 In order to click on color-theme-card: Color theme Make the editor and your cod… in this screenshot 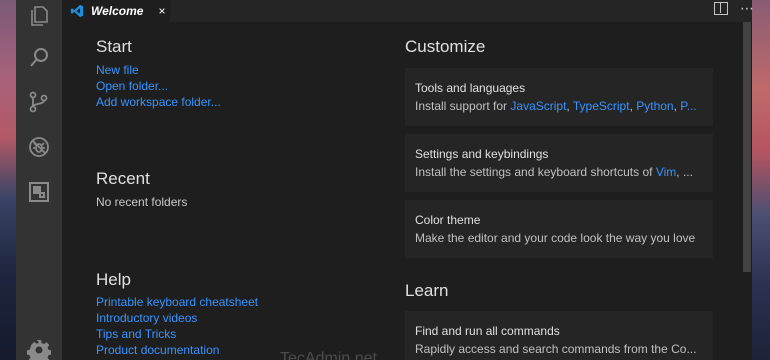, I will do `click(559, 229)`.